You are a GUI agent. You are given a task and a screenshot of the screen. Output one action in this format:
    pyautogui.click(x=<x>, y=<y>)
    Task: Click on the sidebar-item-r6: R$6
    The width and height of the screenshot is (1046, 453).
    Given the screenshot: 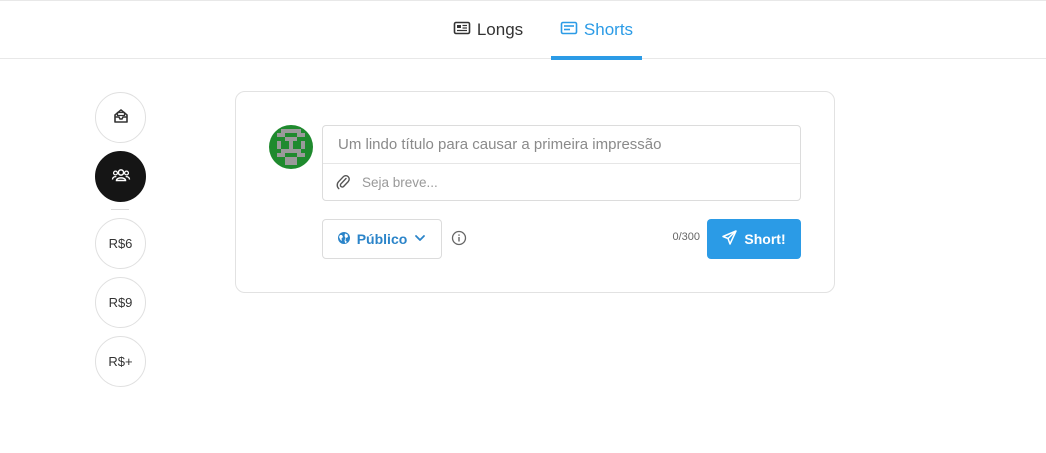 What is the action you would take?
    pyautogui.click(x=120, y=243)
    